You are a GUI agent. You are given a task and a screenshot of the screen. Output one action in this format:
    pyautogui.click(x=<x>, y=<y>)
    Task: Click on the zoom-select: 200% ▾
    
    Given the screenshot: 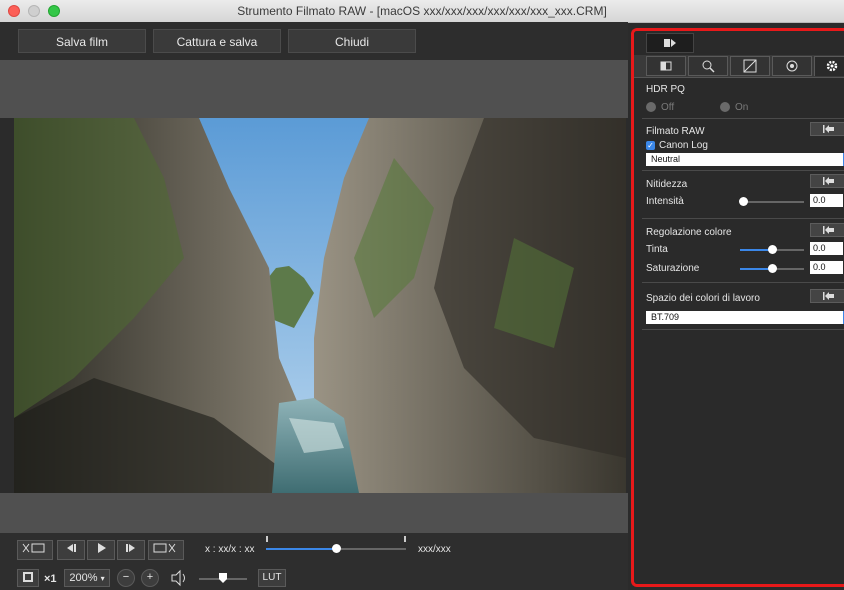 What is the action you would take?
    pyautogui.click(x=87, y=578)
    